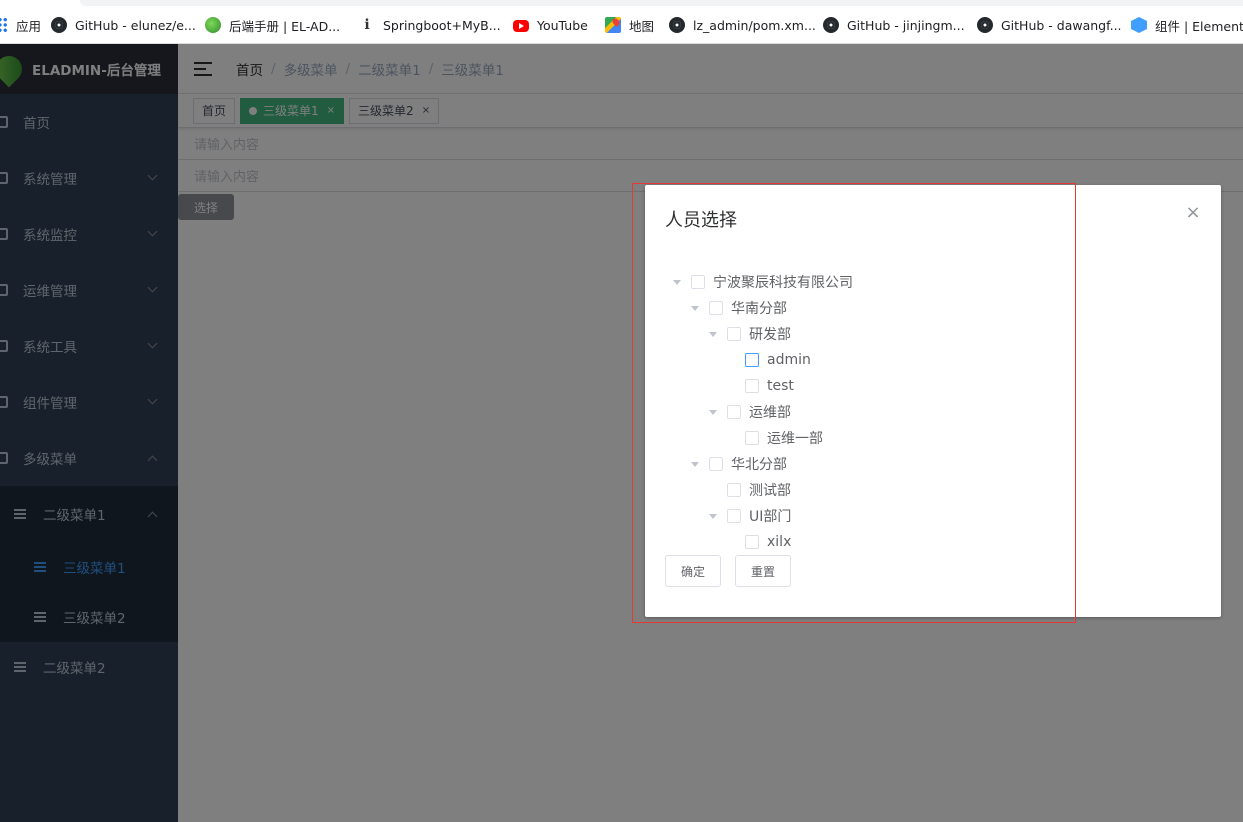 Image resolution: width=1243 pixels, height=822 pixels. Describe the element at coordinates (770, 491) in the screenshot. I see `tree-node-label: 测试部` at that location.